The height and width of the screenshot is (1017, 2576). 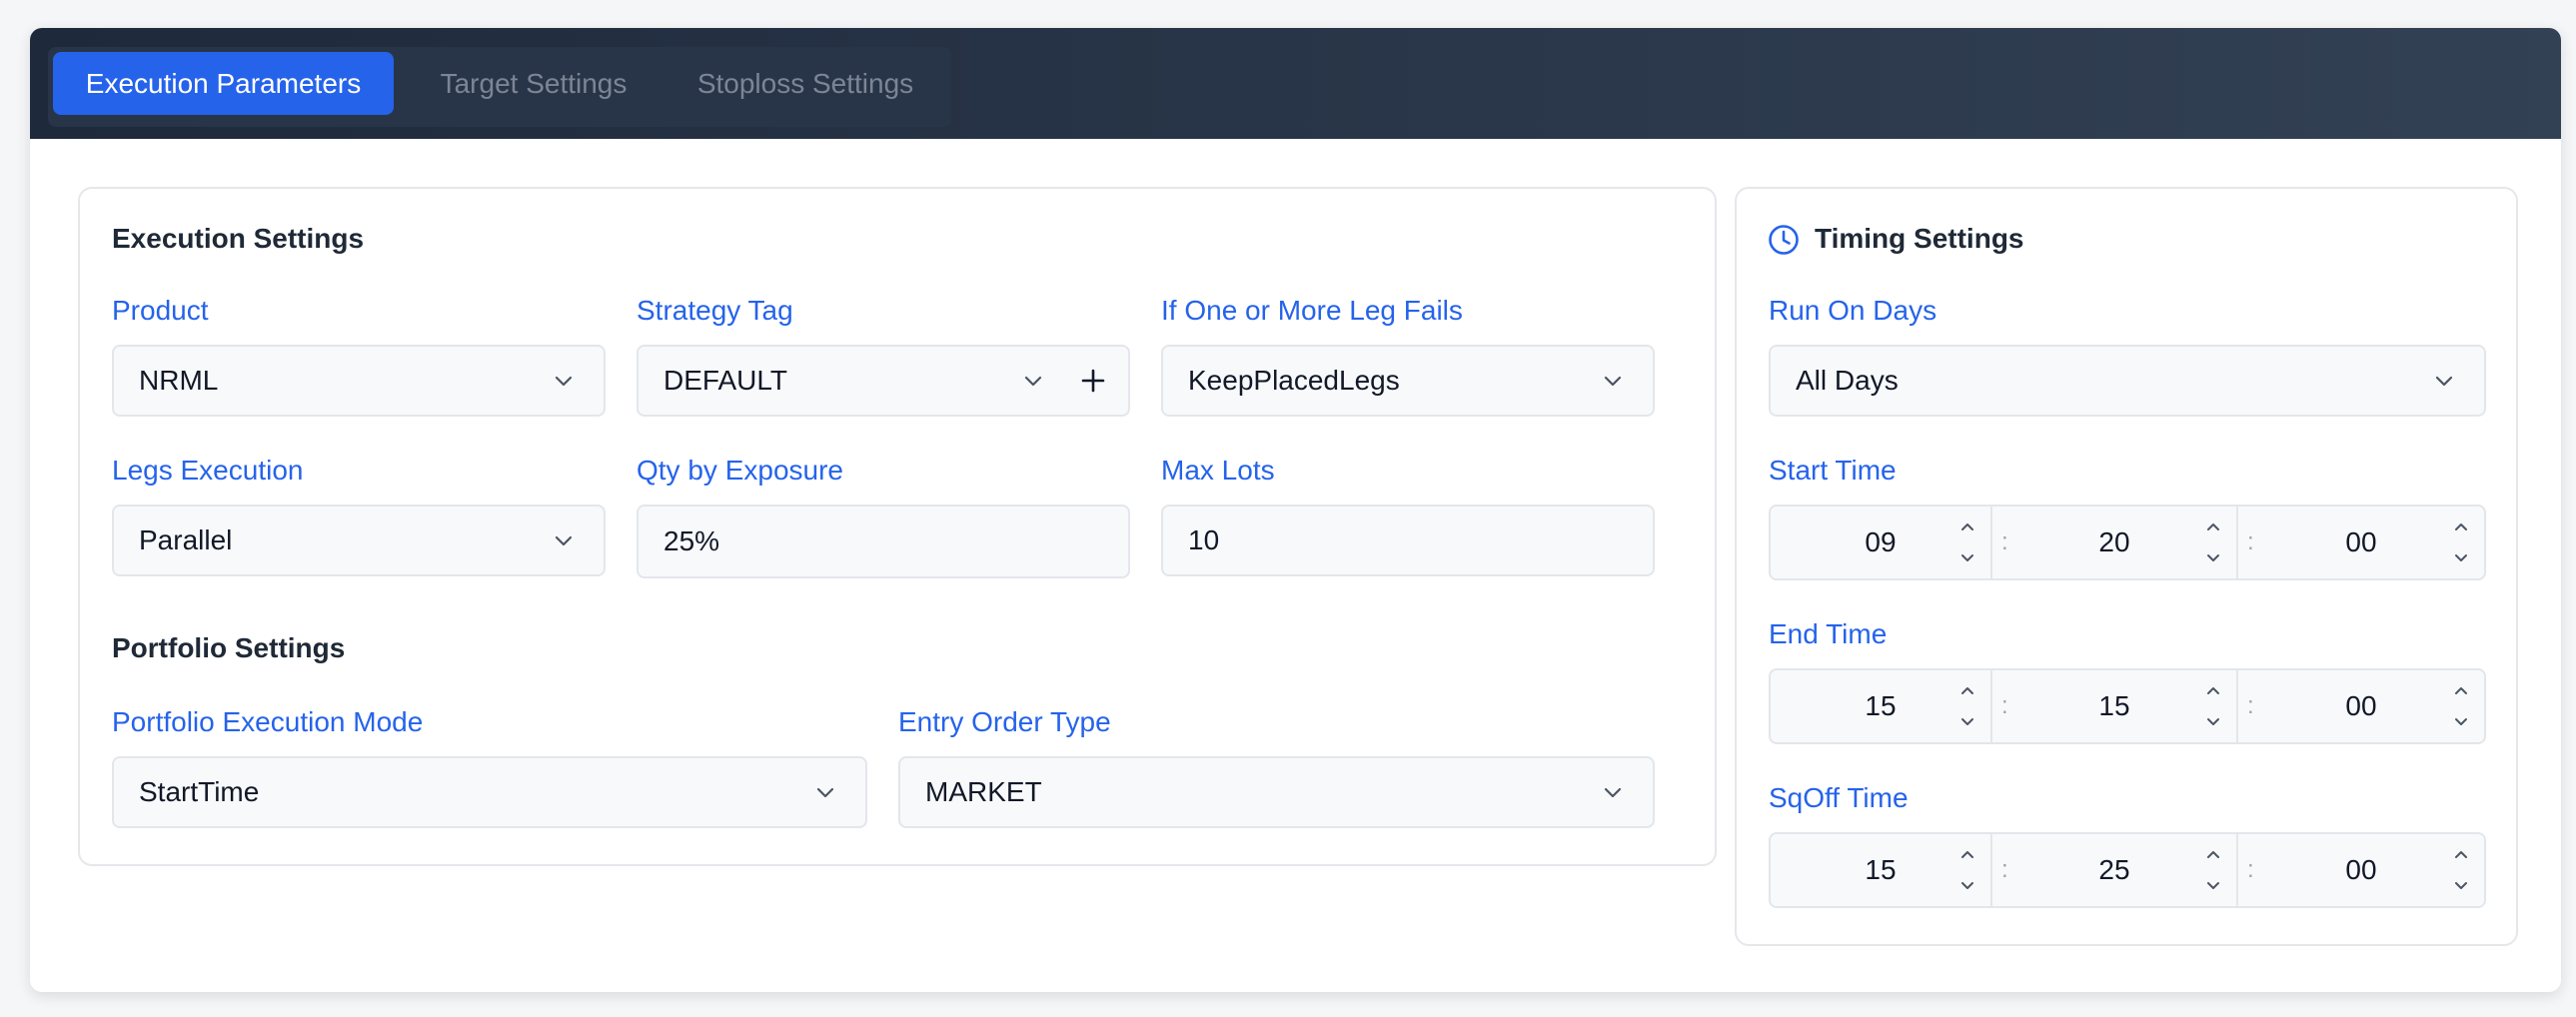 I want to click on product-value: NRML, so click(x=179, y=380).